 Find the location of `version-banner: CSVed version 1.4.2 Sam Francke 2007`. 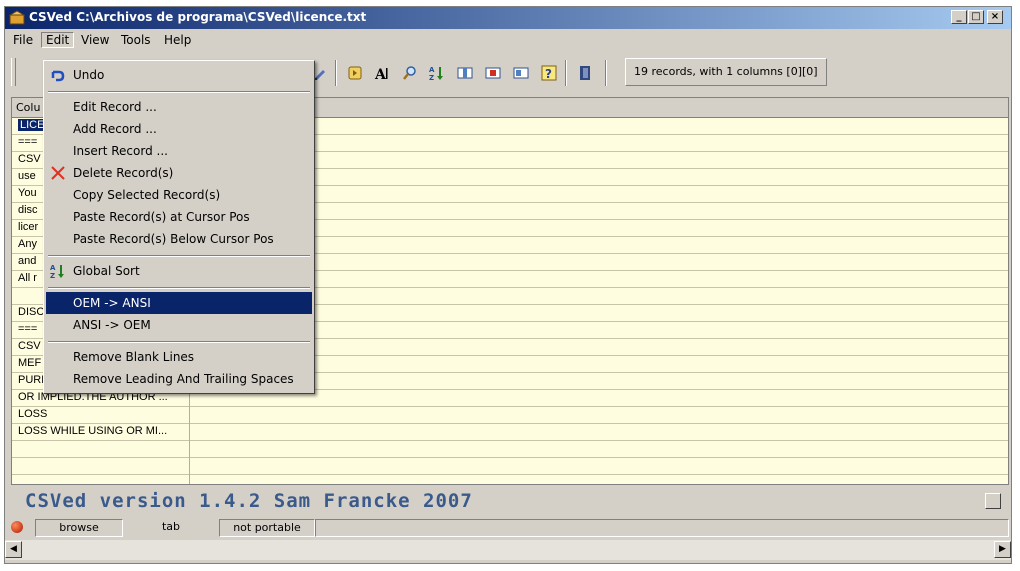

version-banner: CSVed version 1.4.2 Sam Francke 2007 is located at coordinates (510, 500).